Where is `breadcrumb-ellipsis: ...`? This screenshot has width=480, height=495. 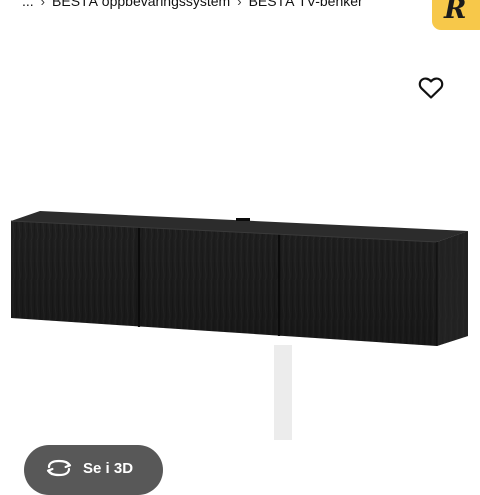 breadcrumb-ellipsis: ... is located at coordinates (28, 4).